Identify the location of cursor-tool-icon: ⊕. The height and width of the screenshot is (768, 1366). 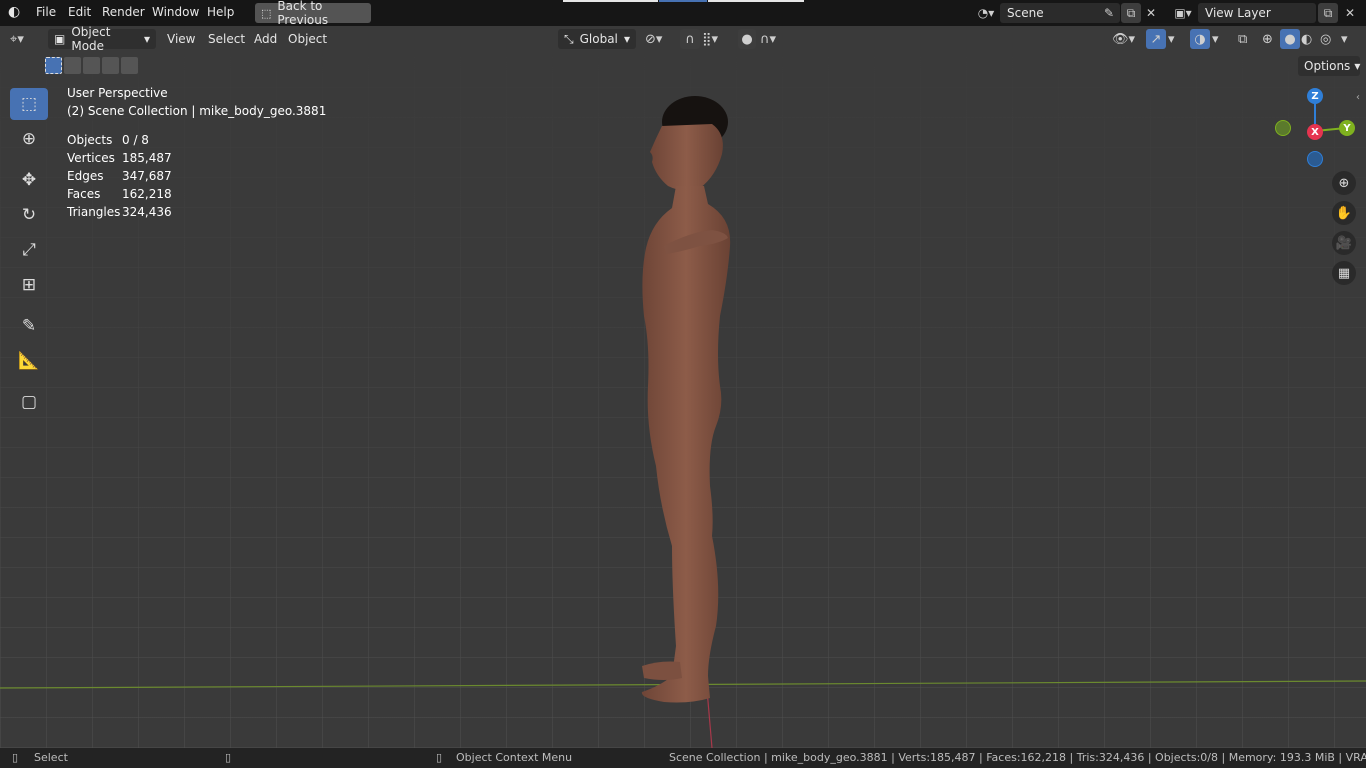
(29, 139).